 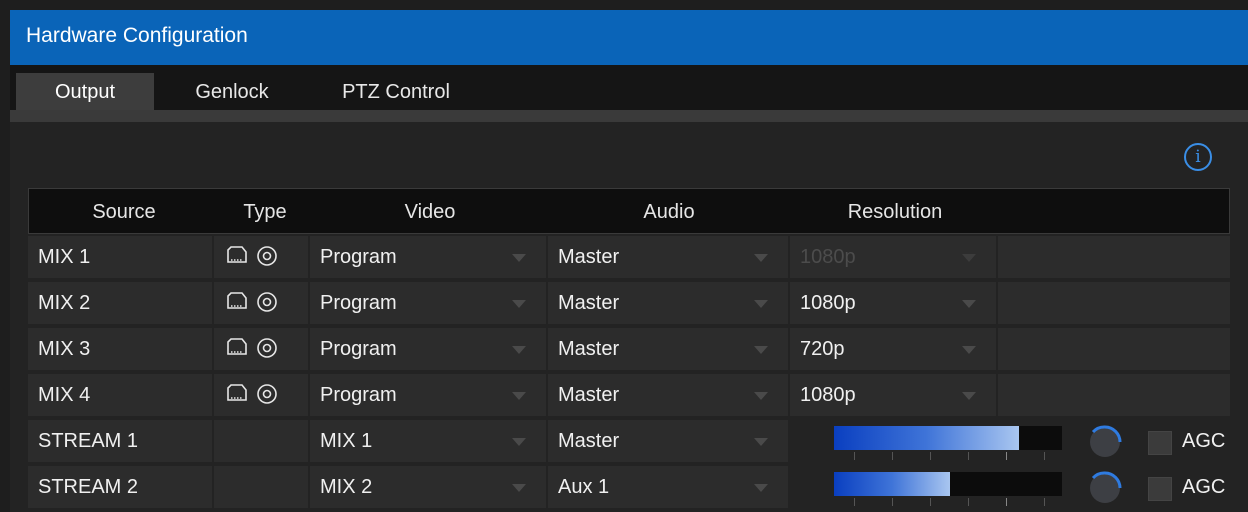 What do you see at coordinates (822, 349) in the screenshot?
I see `resolution-value: 720p` at bounding box center [822, 349].